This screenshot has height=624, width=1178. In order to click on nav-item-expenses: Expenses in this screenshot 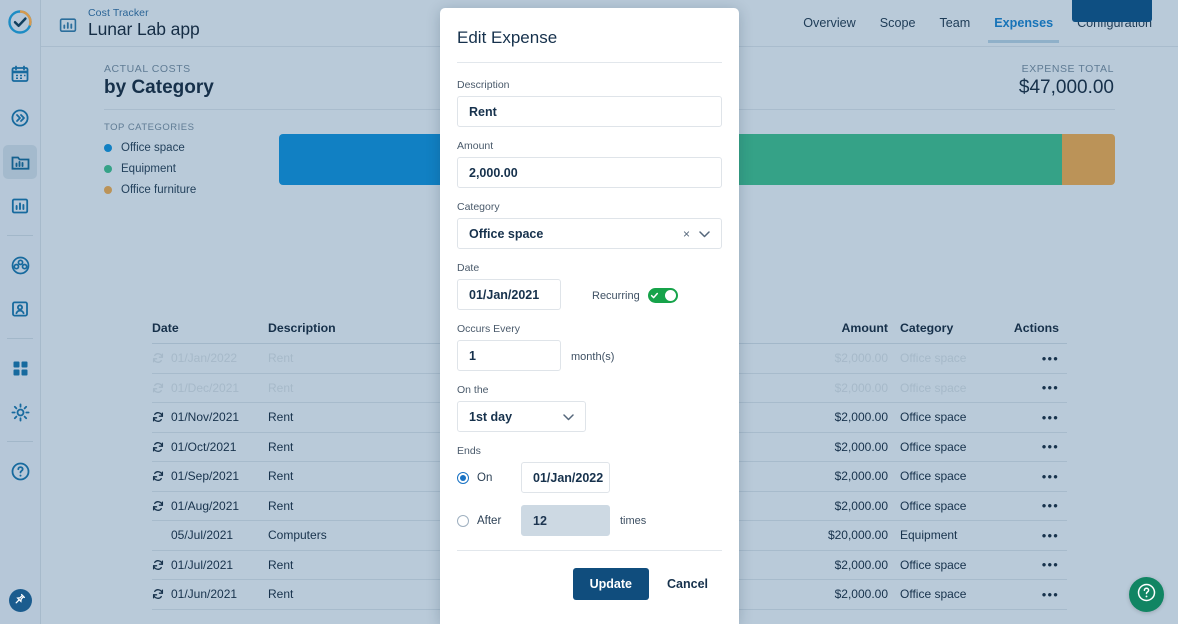, I will do `click(1023, 23)`.